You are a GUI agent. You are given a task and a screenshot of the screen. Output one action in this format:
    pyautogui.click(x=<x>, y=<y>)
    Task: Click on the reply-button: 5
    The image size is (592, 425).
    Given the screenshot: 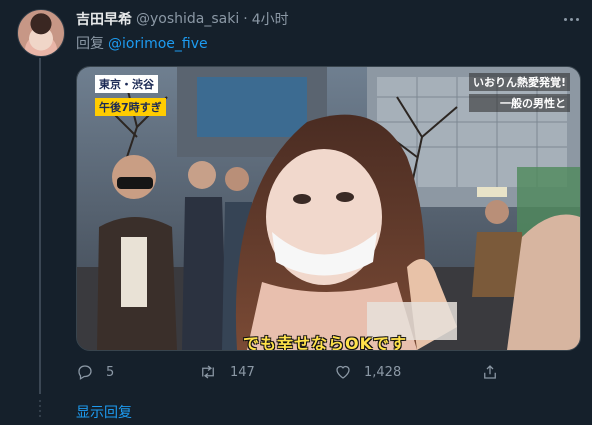 What is the action you would take?
    pyautogui.click(x=95, y=372)
    